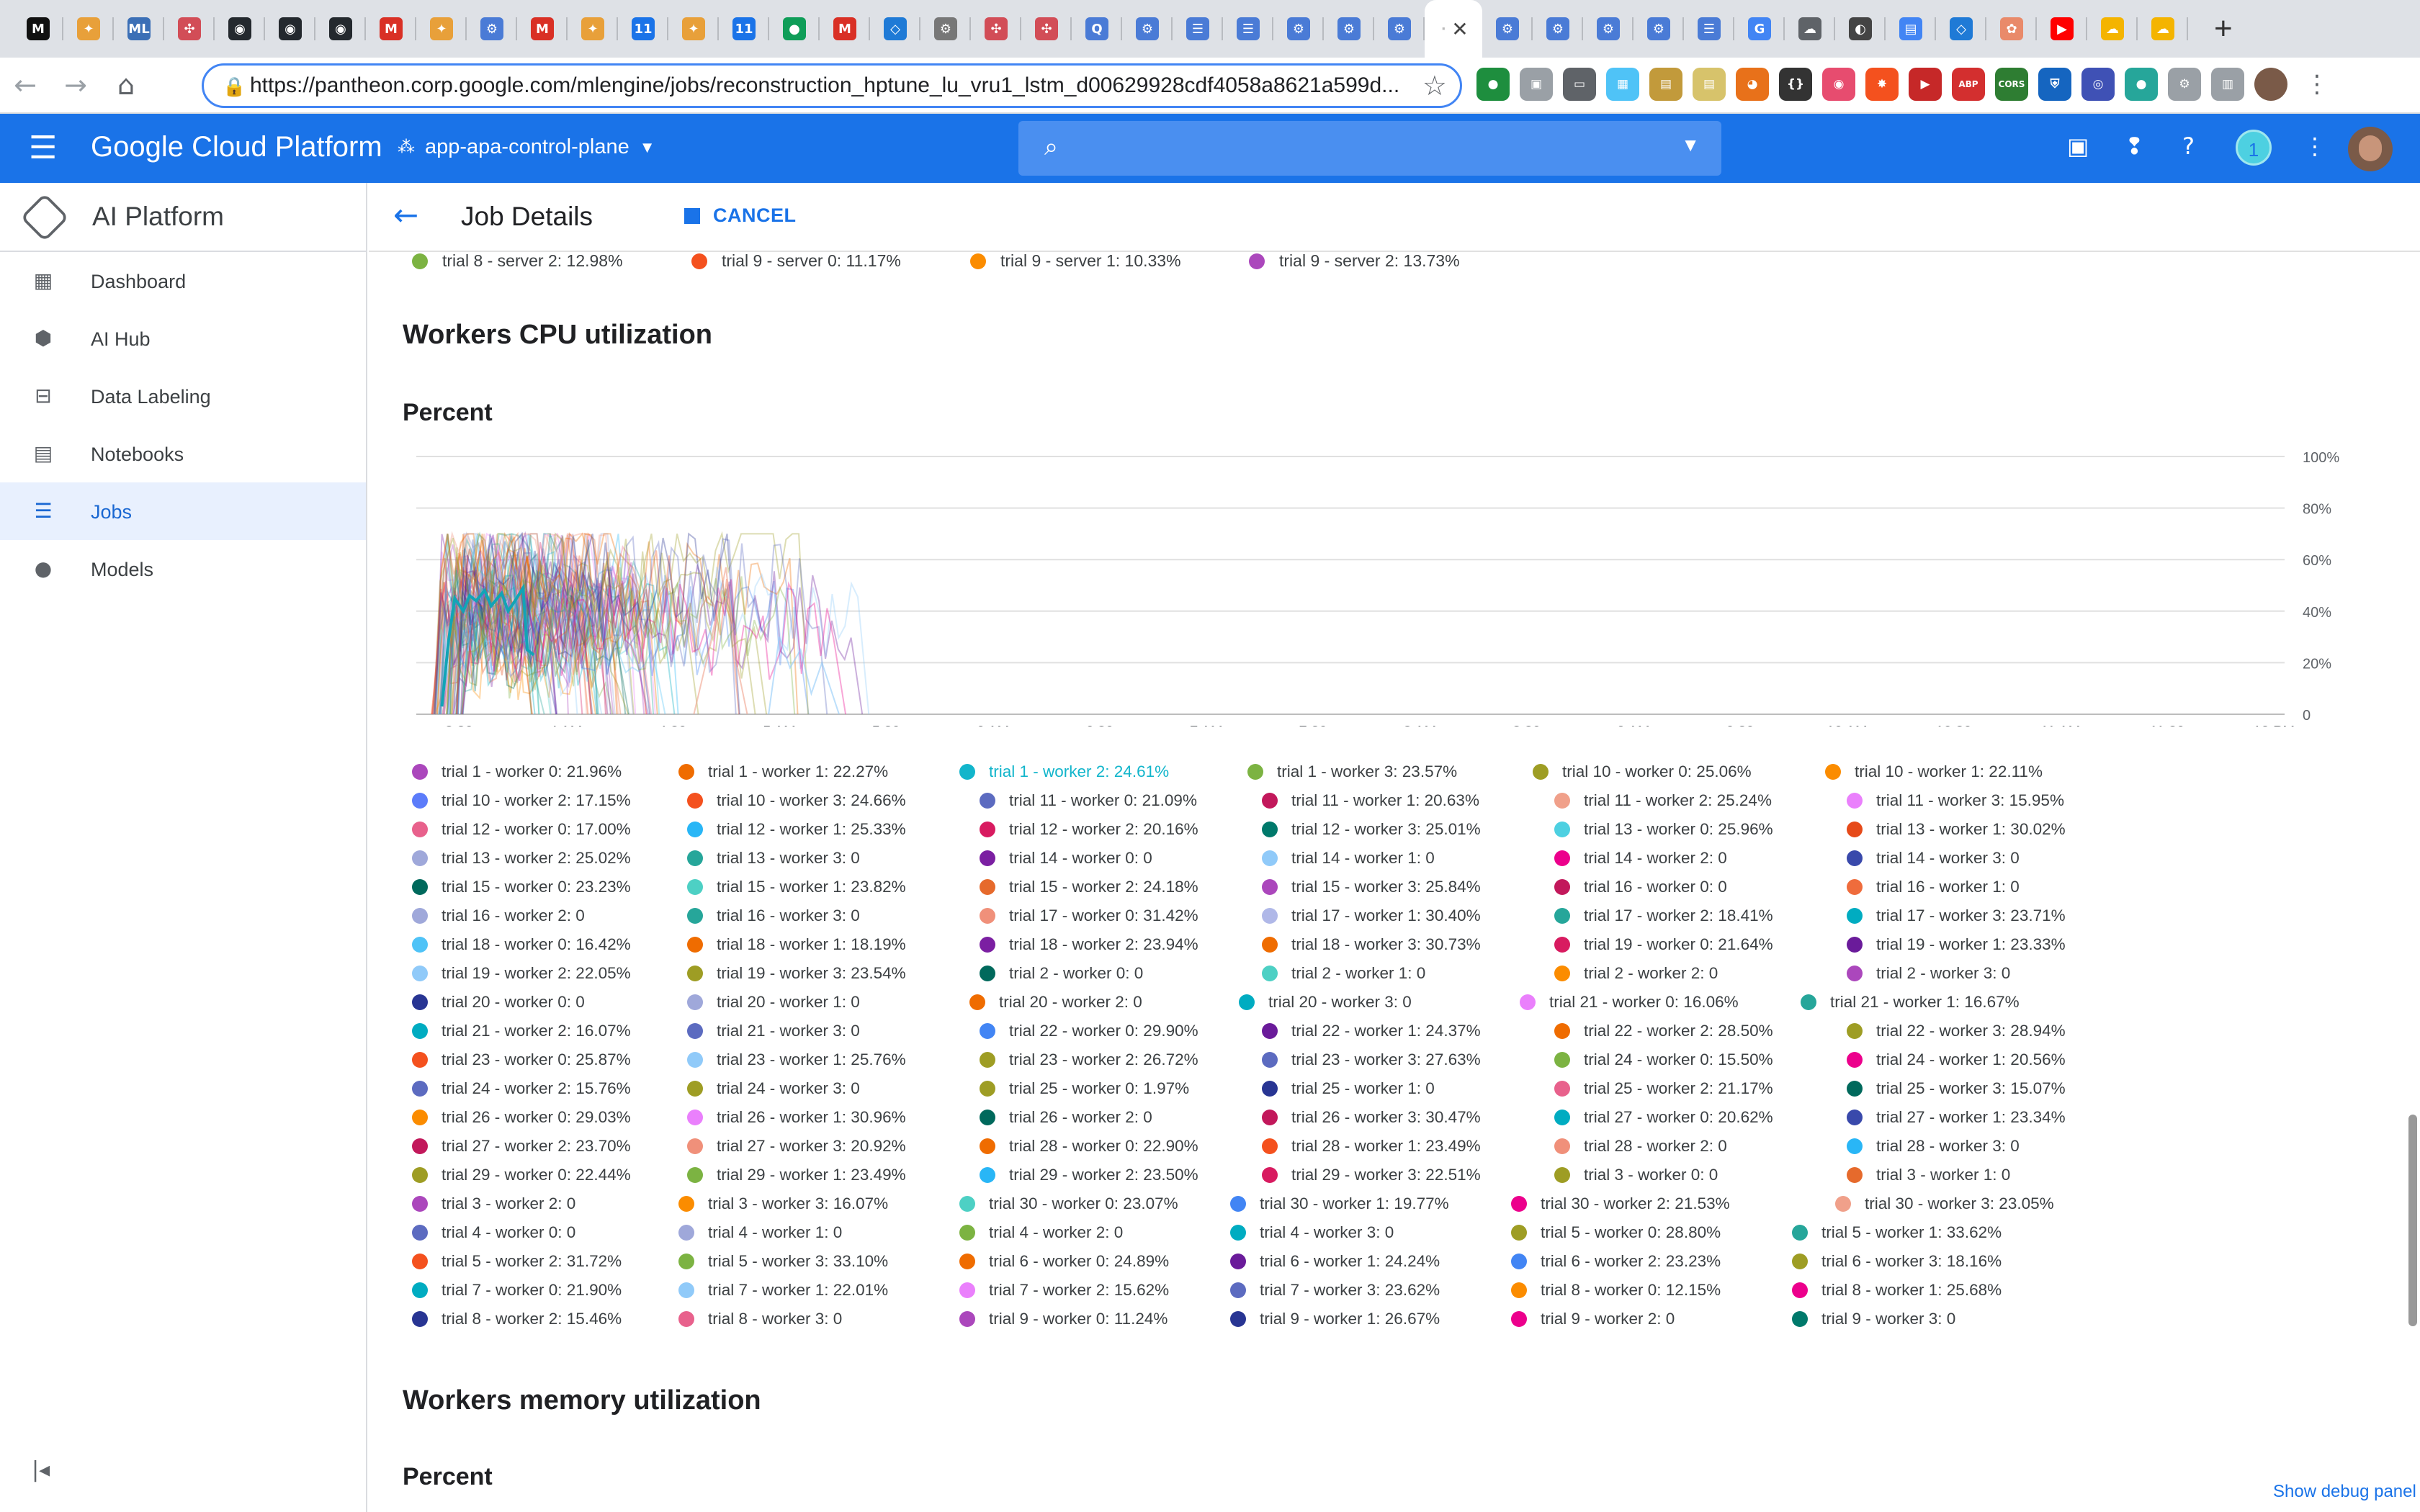 The image size is (2420, 1512). What do you see at coordinates (1640, 858) in the screenshot?
I see `legend-item: trial 14 - worker 2: 0` at bounding box center [1640, 858].